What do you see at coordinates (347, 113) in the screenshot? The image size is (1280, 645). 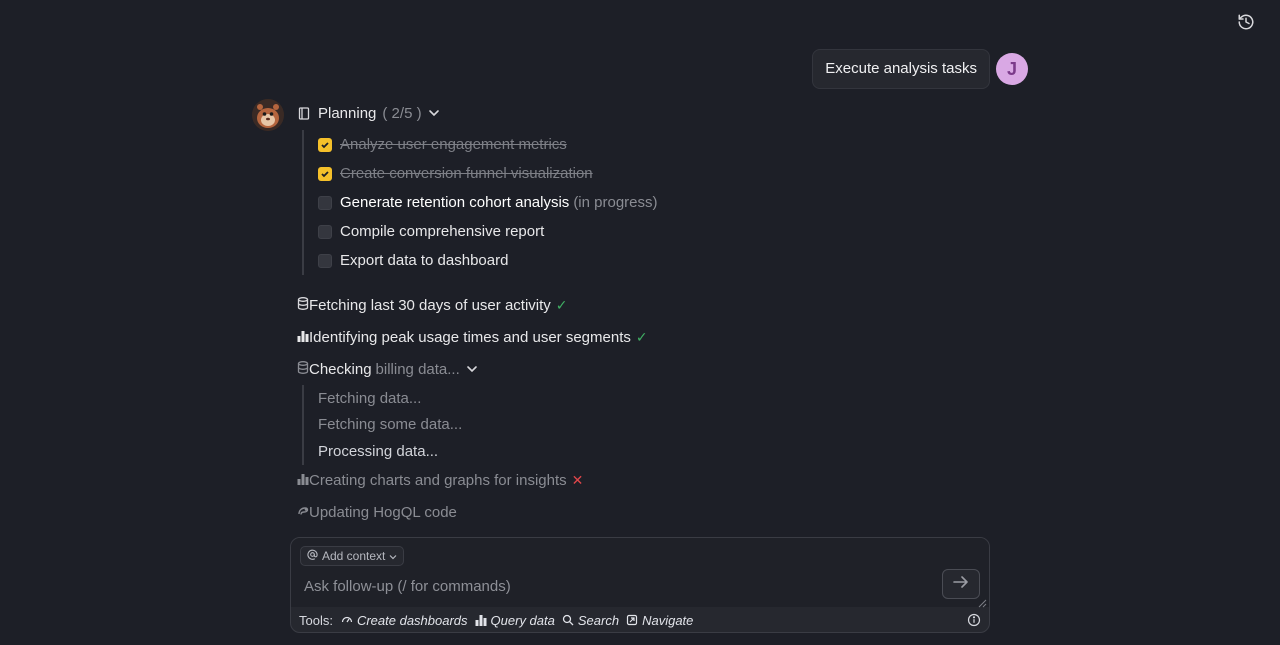 I see `planning-label: Planning` at bounding box center [347, 113].